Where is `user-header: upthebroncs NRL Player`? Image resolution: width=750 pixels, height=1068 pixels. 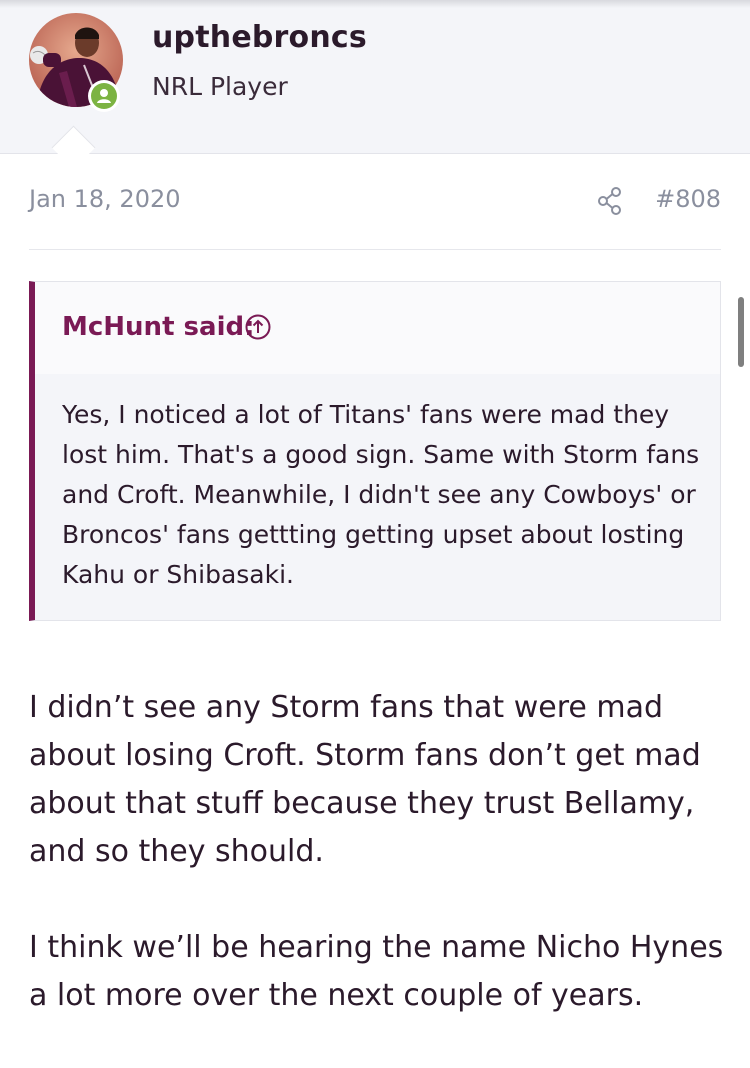 user-header: upthebroncs NRL Player is located at coordinates (375, 77).